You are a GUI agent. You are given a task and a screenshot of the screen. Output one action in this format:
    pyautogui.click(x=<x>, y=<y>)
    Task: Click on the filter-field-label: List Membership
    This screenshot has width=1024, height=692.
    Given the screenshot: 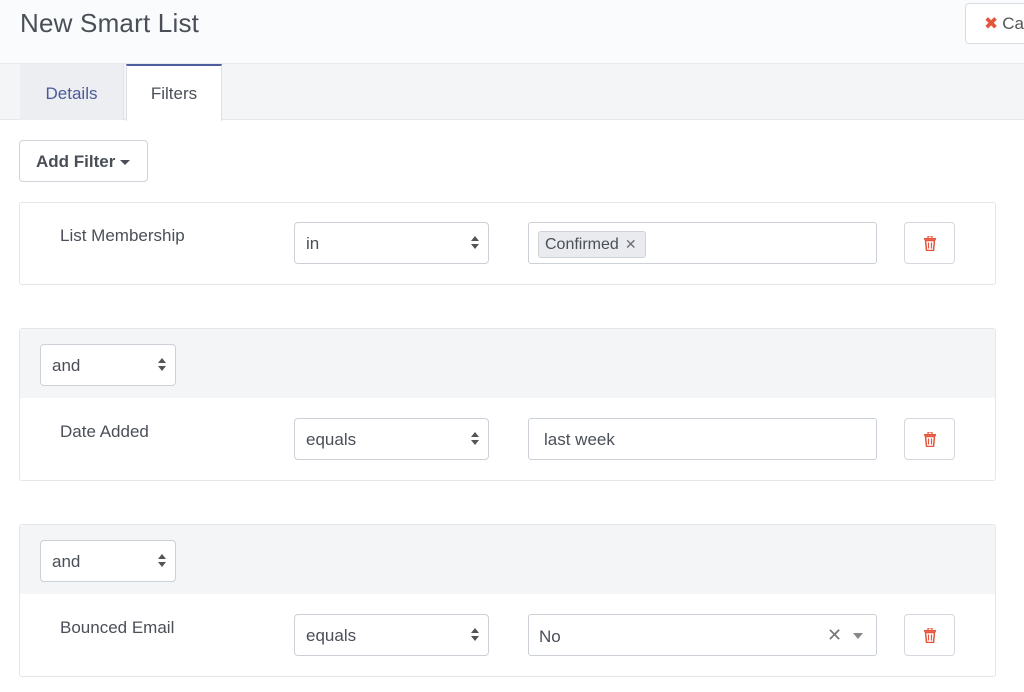 What is the action you would take?
    pyautogui.click(x=122, y=235)
    